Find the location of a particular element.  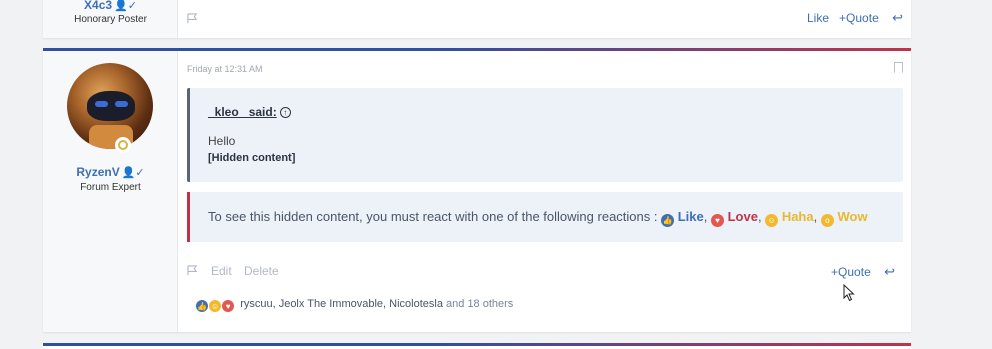

previous-user-pane: X4c3 👤✓ Honorary Poster is located at coordinates (110, 19).